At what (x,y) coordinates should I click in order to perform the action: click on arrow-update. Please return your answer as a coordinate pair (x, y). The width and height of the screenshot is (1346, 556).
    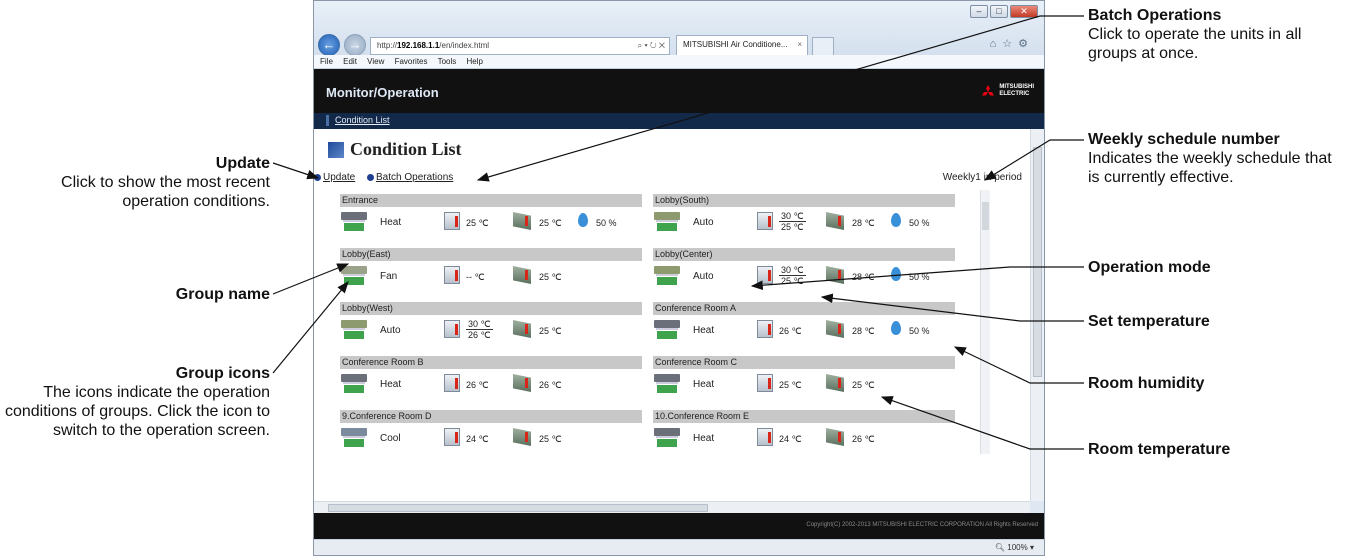
    Looking at the image, I should click on (296, 171).